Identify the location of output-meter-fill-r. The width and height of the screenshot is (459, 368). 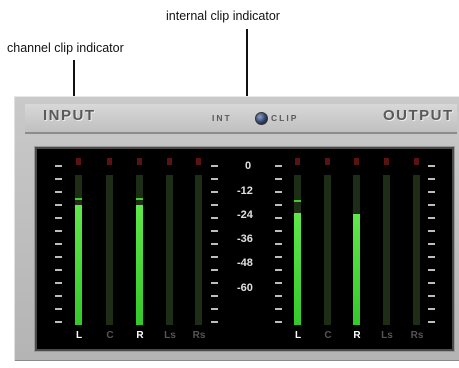
(356, 269).